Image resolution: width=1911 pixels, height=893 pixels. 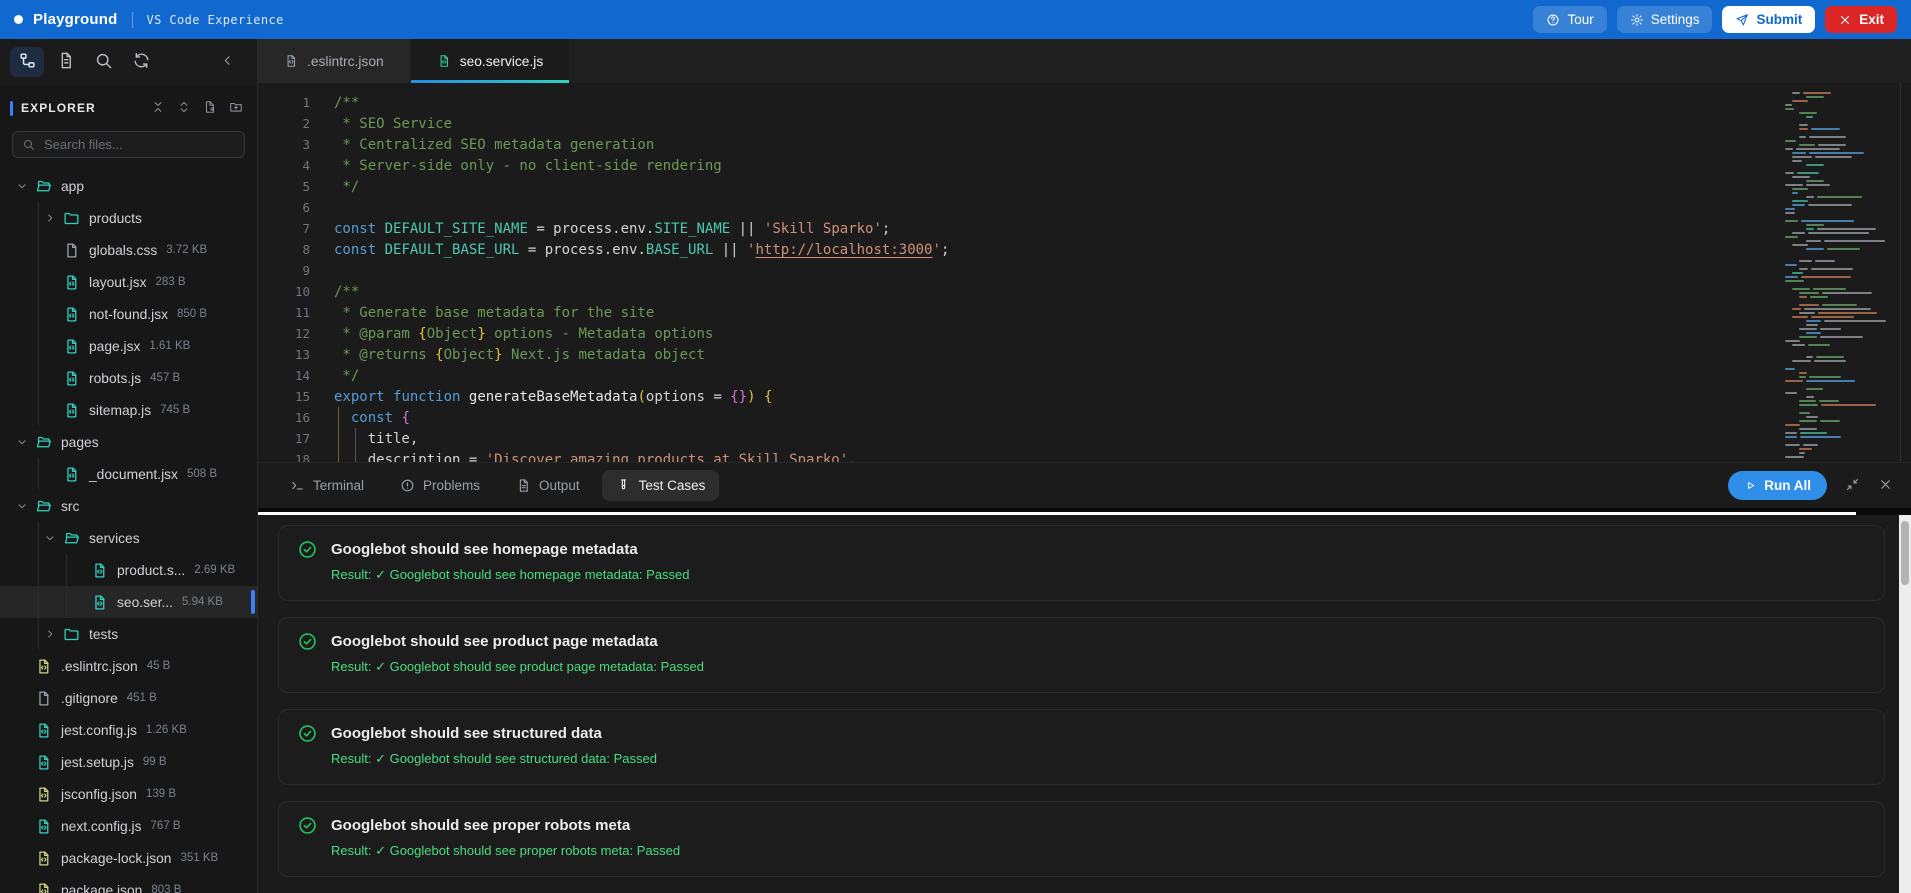 What do you see at coordinates (548, 485) in the screenshot?
I see `panel-tab-output: Output` at bounding box center [548, 485].